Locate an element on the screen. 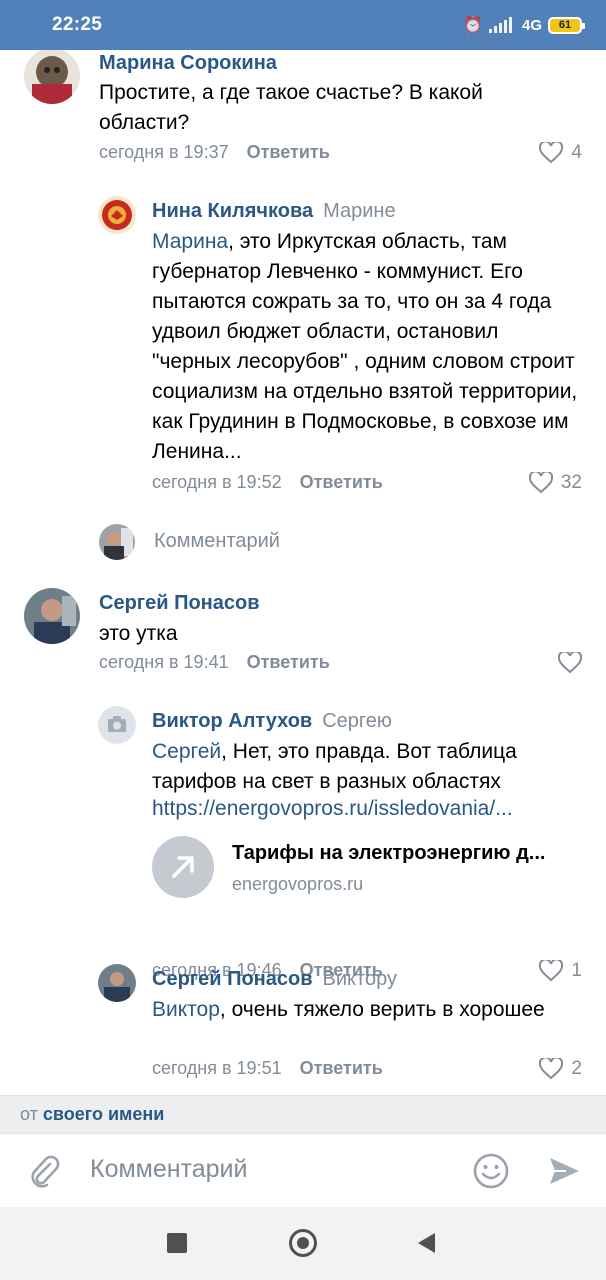 The height and width of the screenshot is (1280, 606). like-button: 32 is located at coordinates (555, 483).